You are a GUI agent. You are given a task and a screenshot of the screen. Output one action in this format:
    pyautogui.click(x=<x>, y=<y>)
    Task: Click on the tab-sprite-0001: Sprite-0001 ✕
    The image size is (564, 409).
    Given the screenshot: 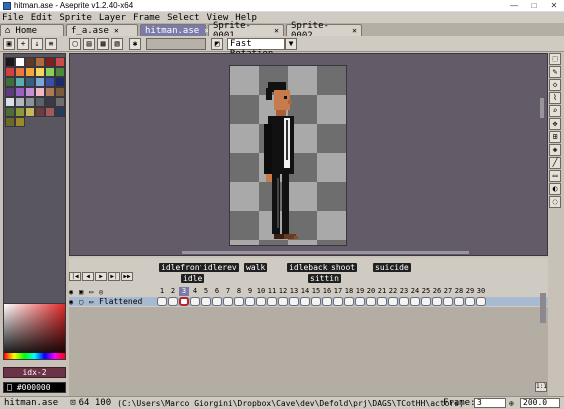 What is the action you would take?
    pyautogui.click(x=246, y=31)
    